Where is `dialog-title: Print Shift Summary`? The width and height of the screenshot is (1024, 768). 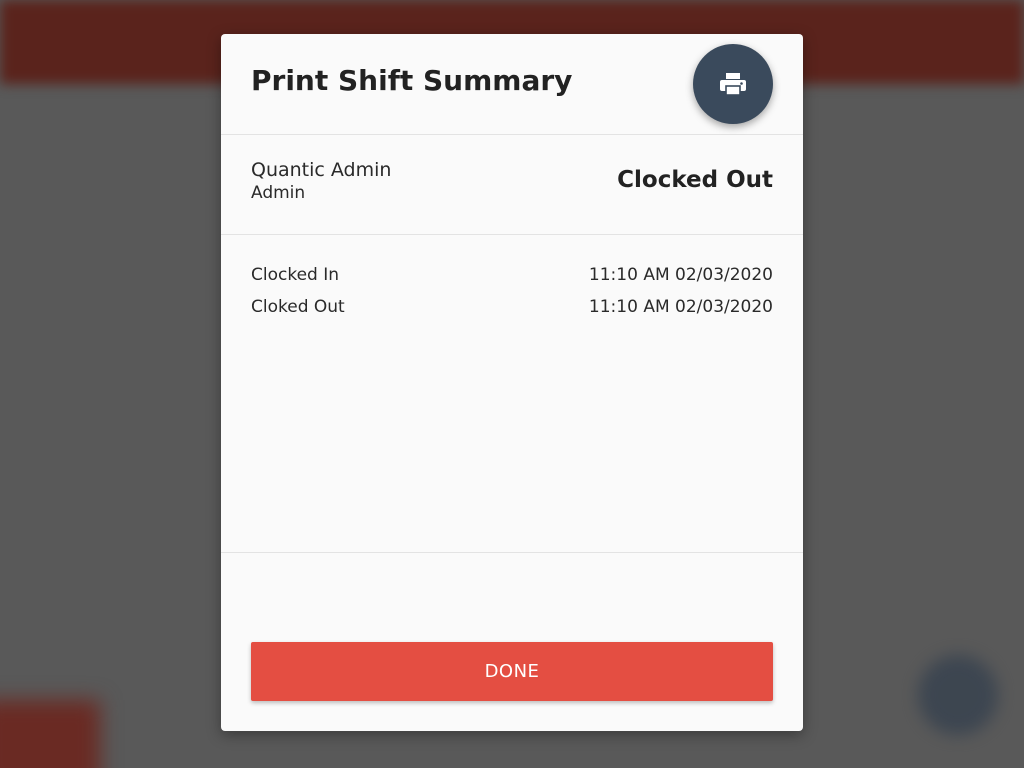 dialog-title: Print Shift Summary is located at coordinates (412, 80).